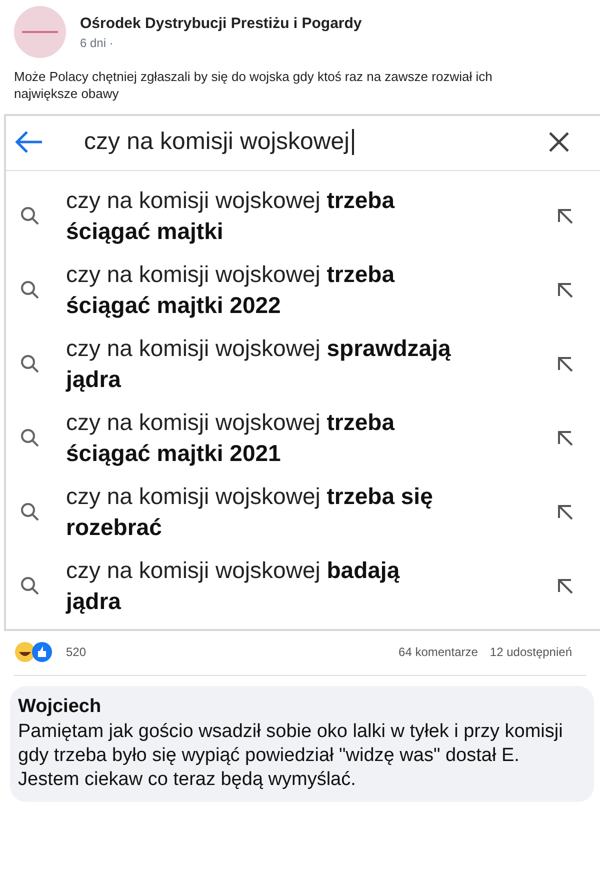 The width and height of the screenshot is (600, 896). I want to click on comment-author: Wojciech, so click(301, 707).